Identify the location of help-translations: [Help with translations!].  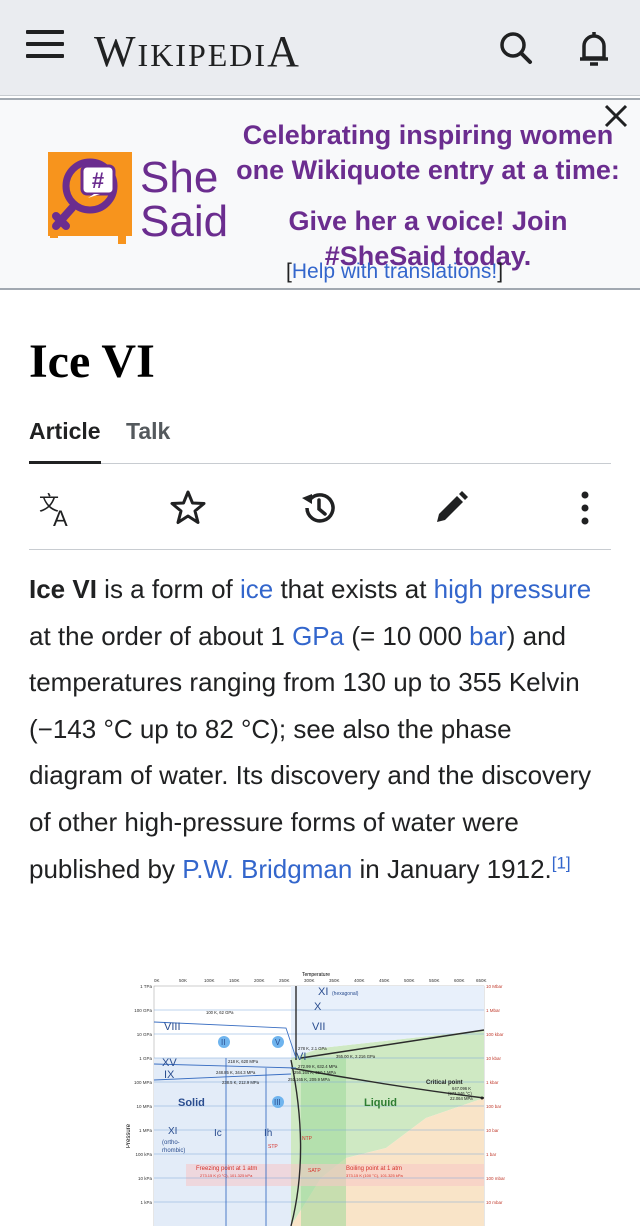
(395, 271).